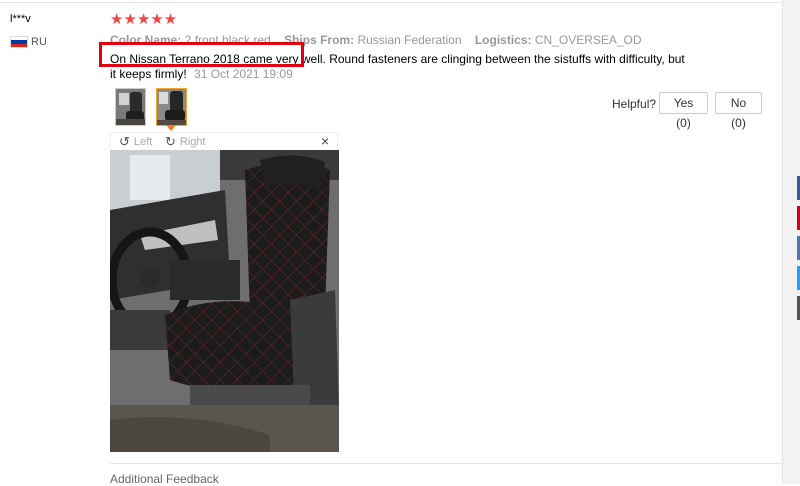 This screenshot has height=486, width=800. I want to click on logistics-value: CN_OVERSEA_OD, so click(588, 40).